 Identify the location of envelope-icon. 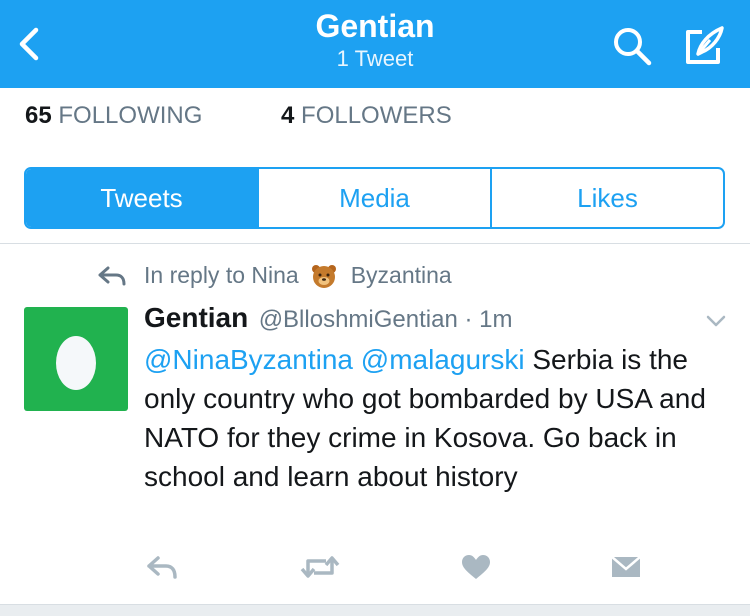
(626, 567).